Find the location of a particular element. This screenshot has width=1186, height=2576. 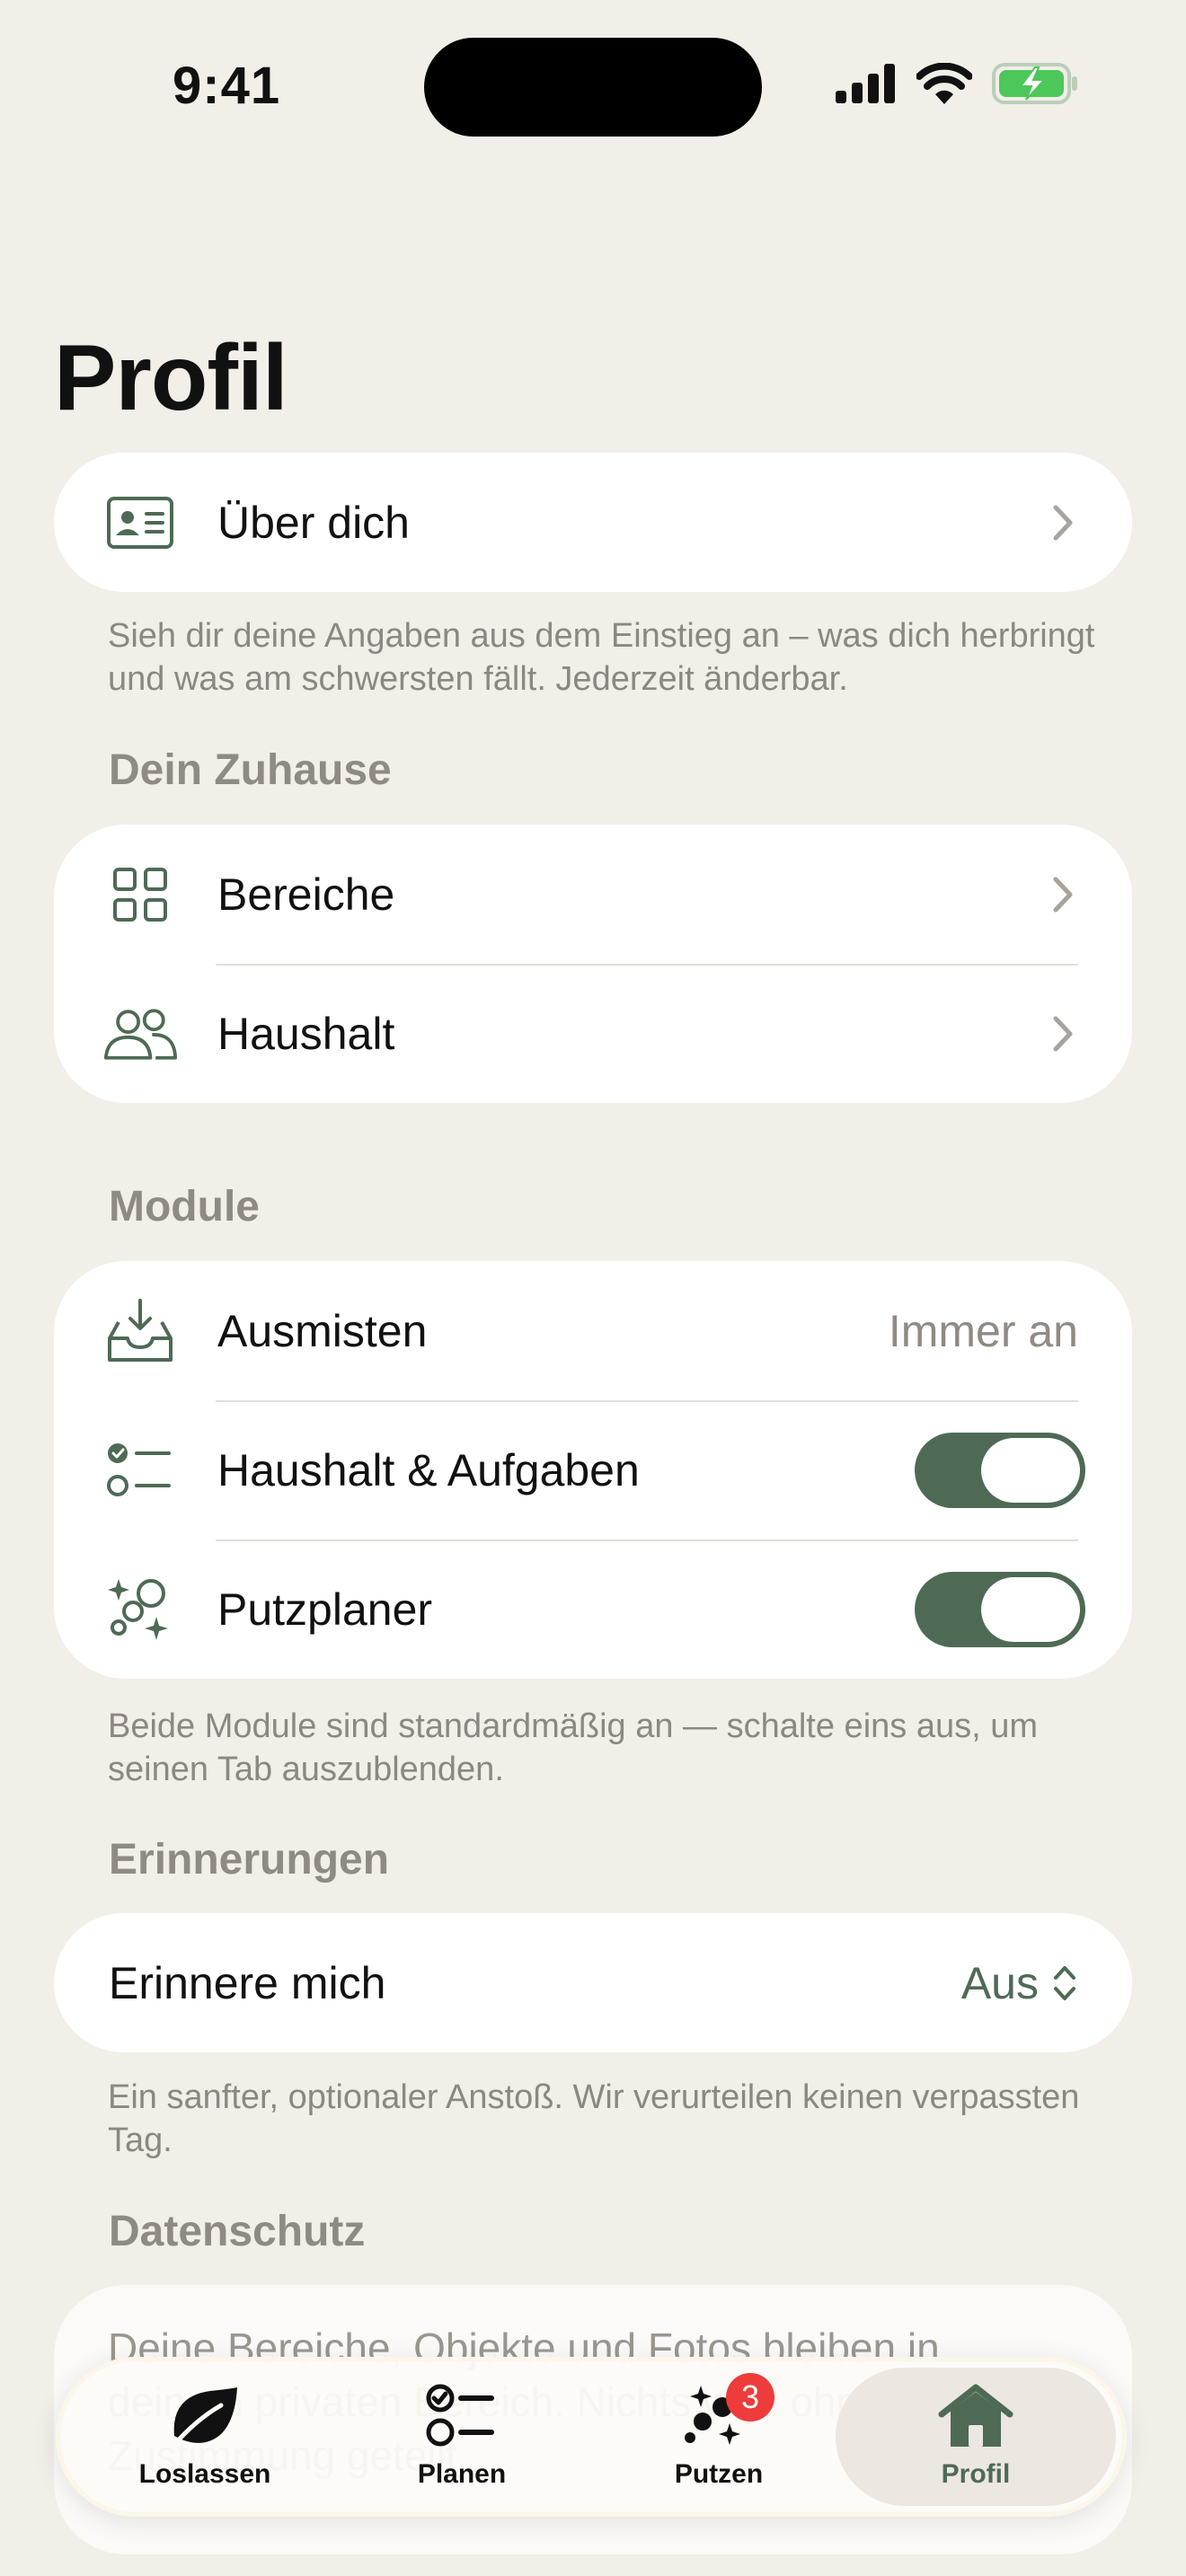

tab-planen: Planen is located at coordinates (462, 2437).